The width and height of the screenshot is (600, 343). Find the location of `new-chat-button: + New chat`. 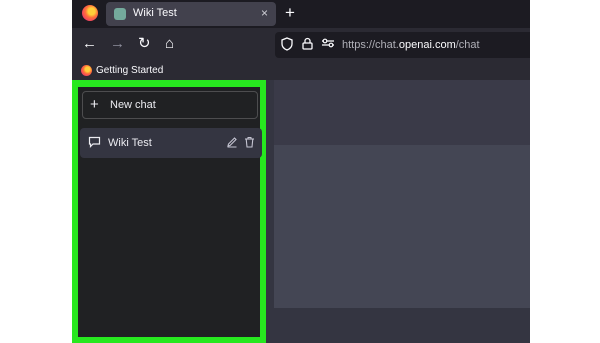

new-chat-button: + New chat is located at coordinates (170, 105).